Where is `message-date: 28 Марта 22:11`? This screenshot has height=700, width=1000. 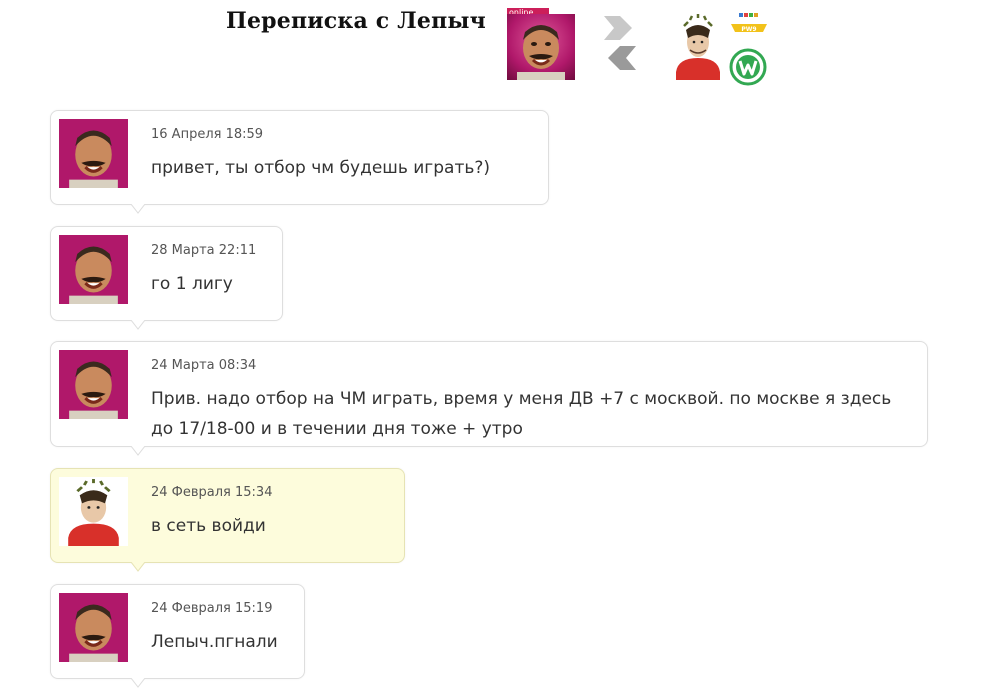 message-date: 28 Марта 22:11 is located at coordinates (204, 250).